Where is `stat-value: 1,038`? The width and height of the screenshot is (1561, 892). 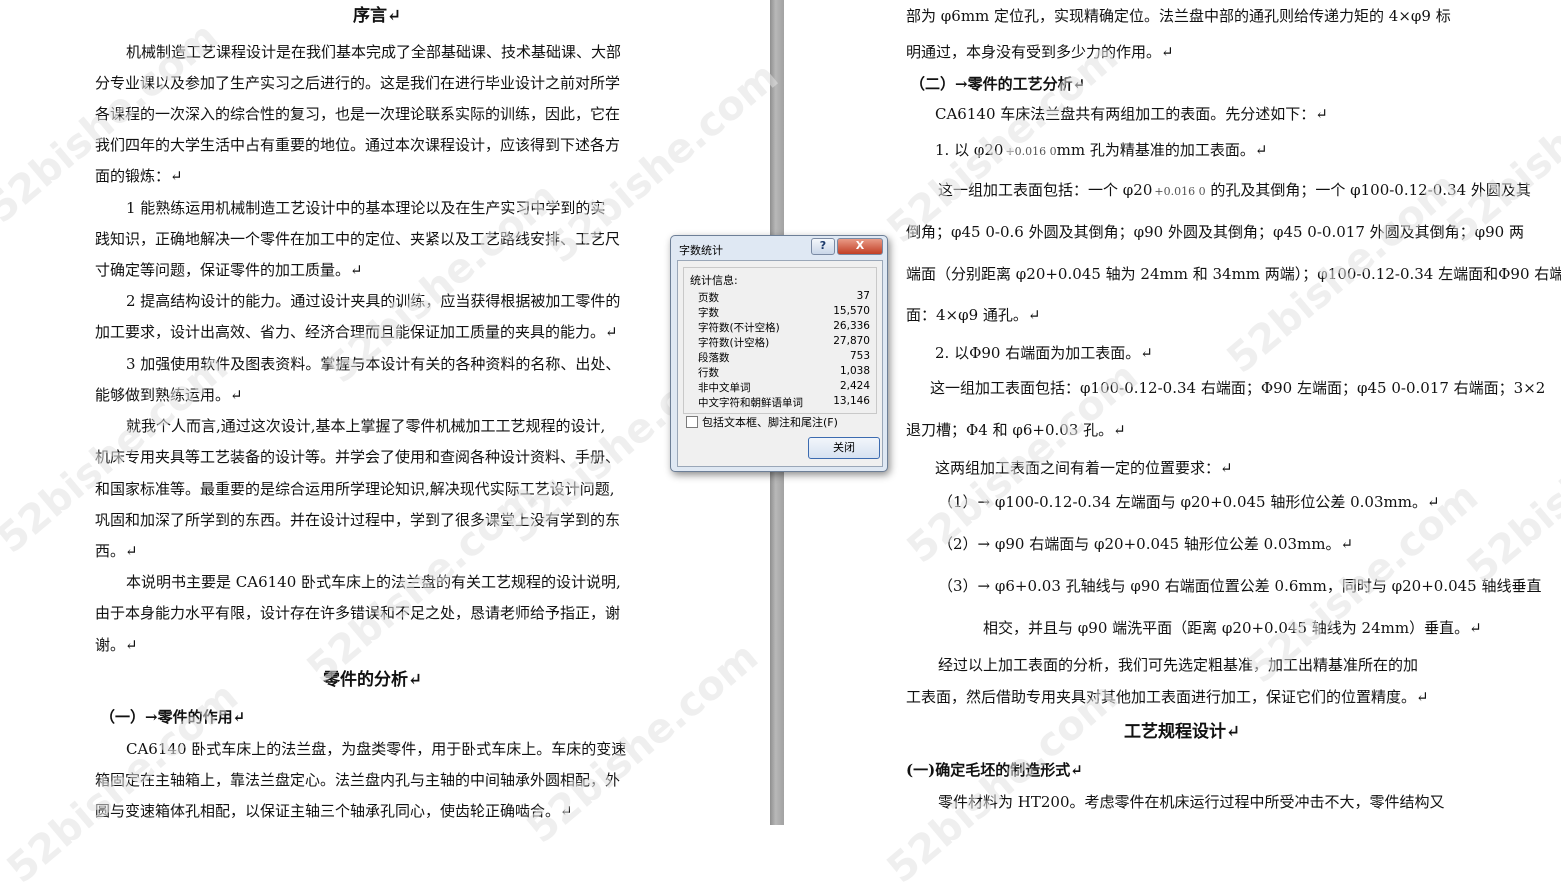
stat-value: 1,038 is located at coordinates (854, 371).